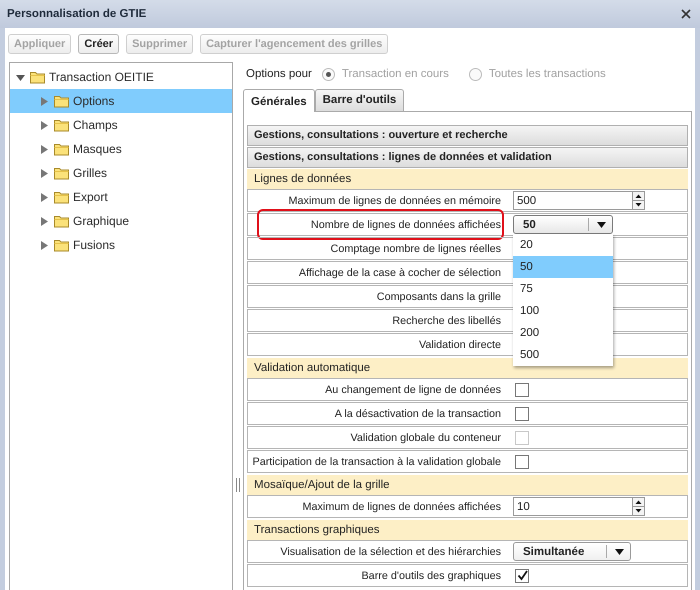 This screenshot has width=700, height=590. What do you see at coordinates (563, 267) in the screenshot?
I see `dropdown-option: 50` at bounding box center [563, 267].